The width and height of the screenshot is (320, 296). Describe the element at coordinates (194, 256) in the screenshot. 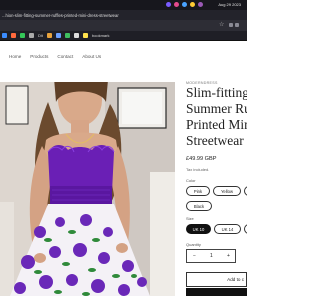

I see `quantity-decrease-button: −` at that location.